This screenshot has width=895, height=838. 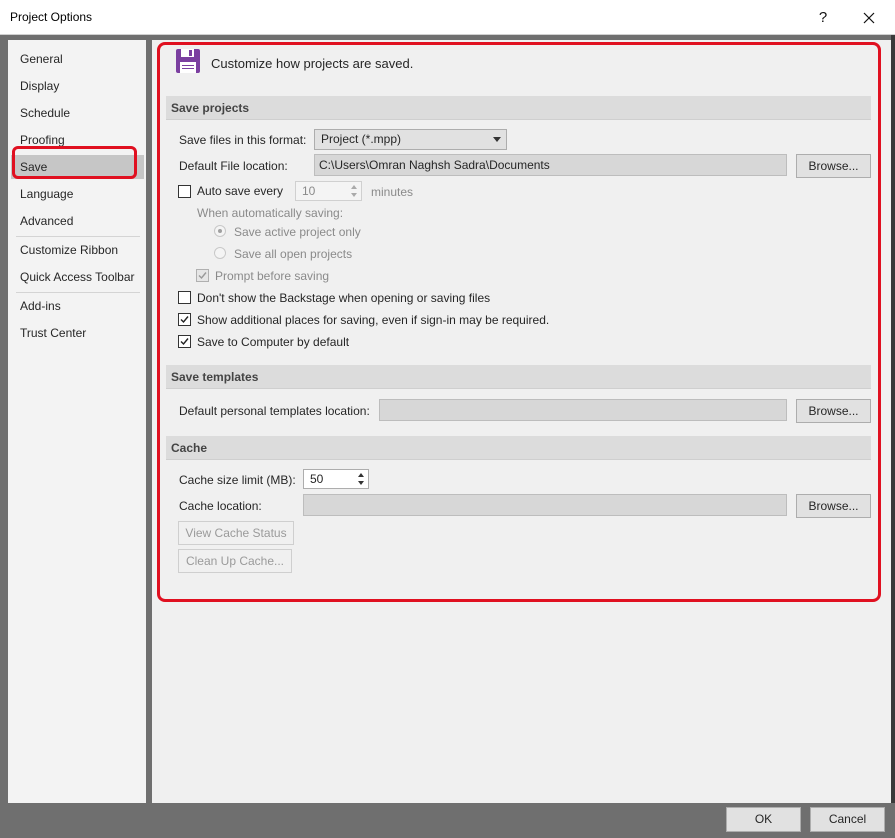 I want to click on save-all-label: Save all open projects, so click(x=293, y=254).